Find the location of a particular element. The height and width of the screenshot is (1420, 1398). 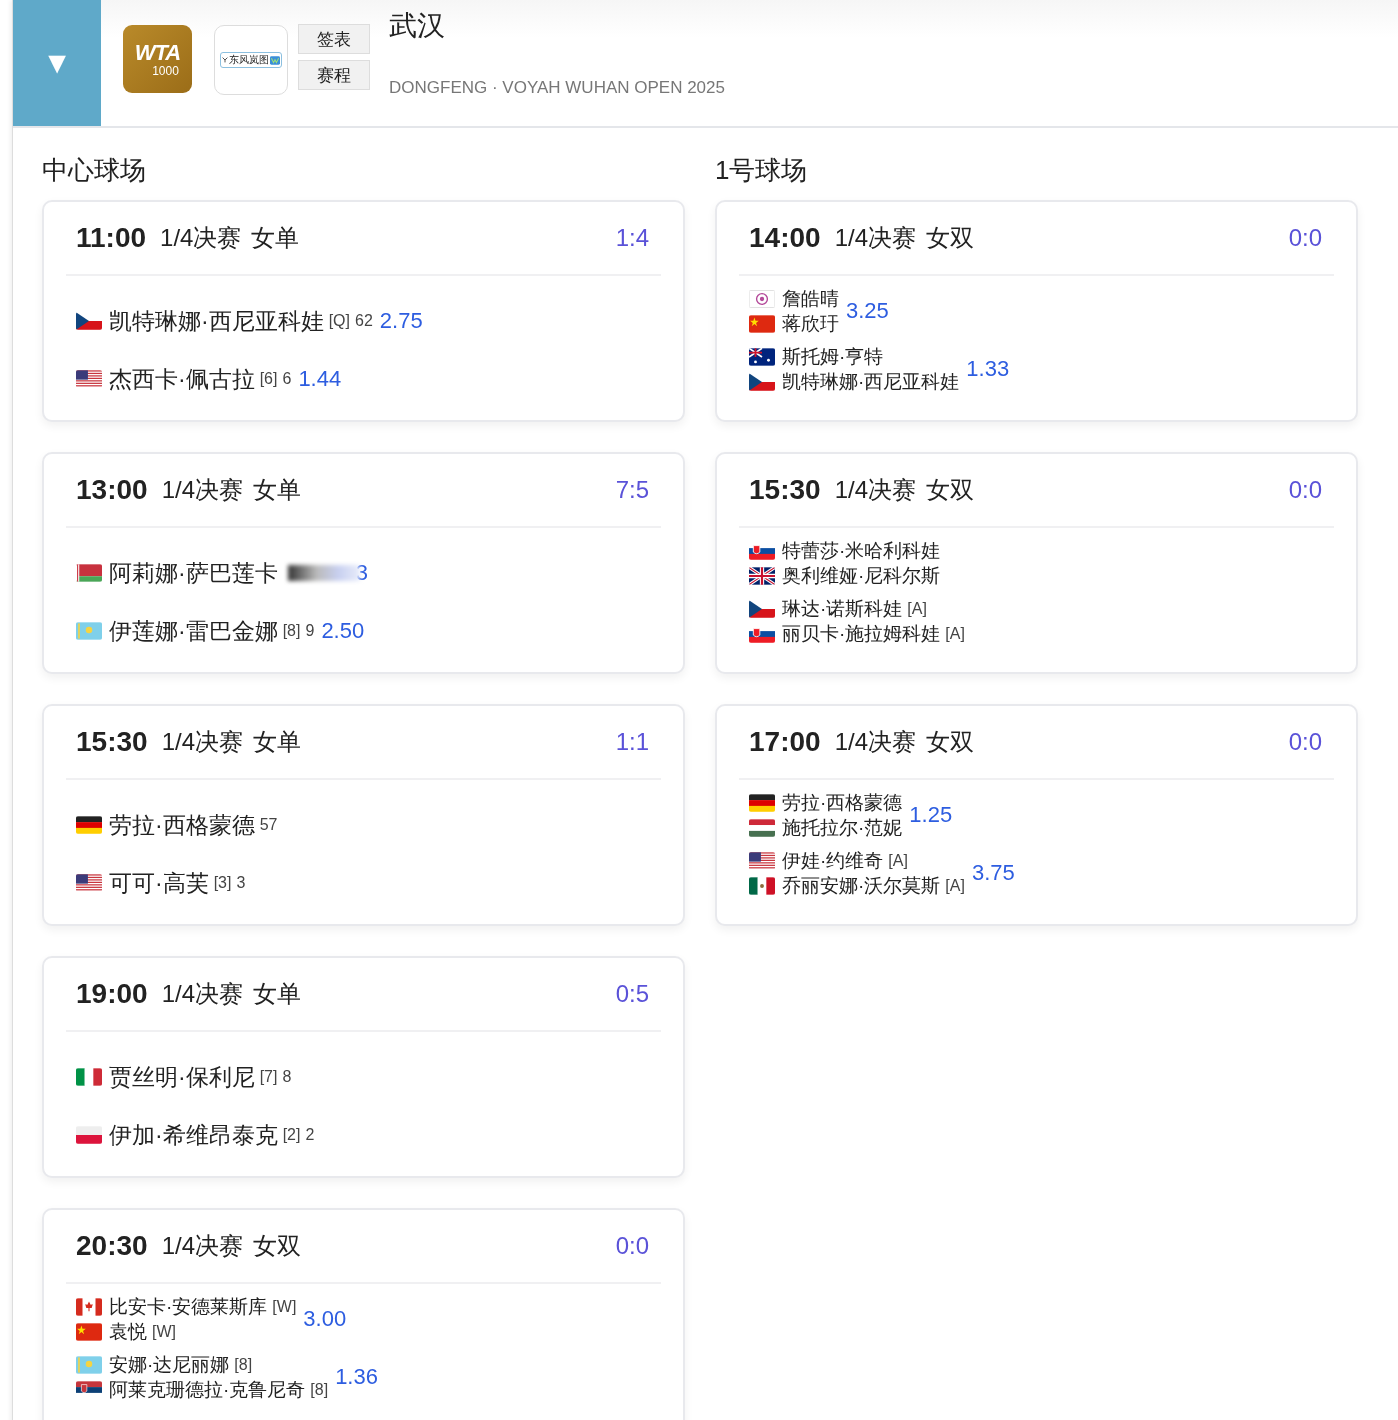

match-time: 13:00 is located at coordinates (112, 490).